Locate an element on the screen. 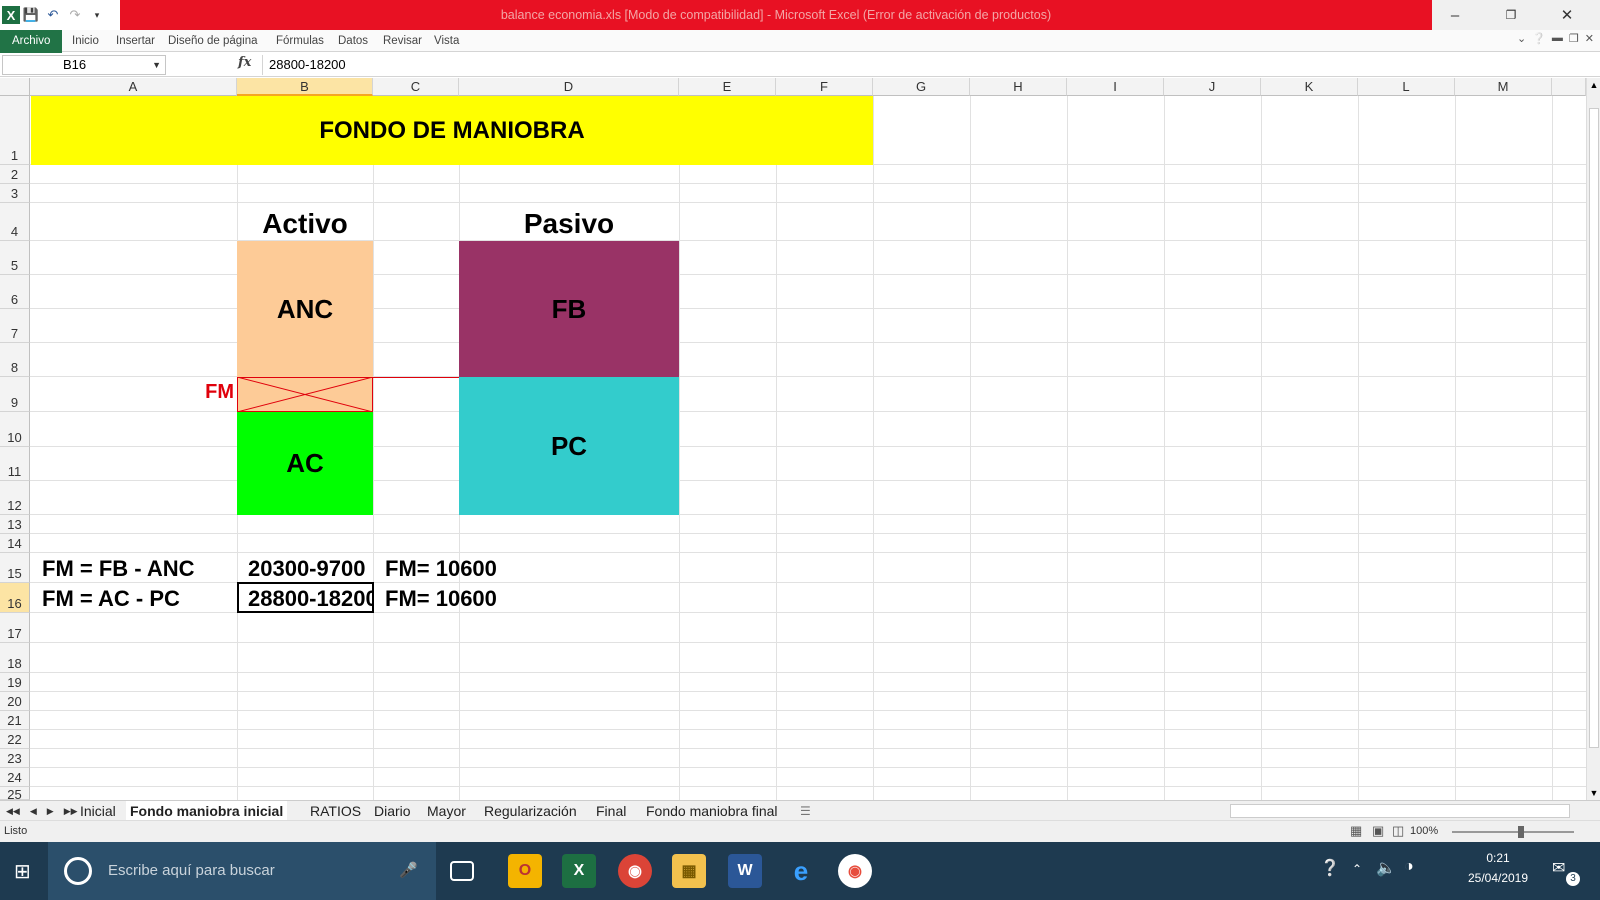 Image resolution: width=1600 pixels, height=900 pixels. row-header-20: 20 is located at coordinates (15, 701).